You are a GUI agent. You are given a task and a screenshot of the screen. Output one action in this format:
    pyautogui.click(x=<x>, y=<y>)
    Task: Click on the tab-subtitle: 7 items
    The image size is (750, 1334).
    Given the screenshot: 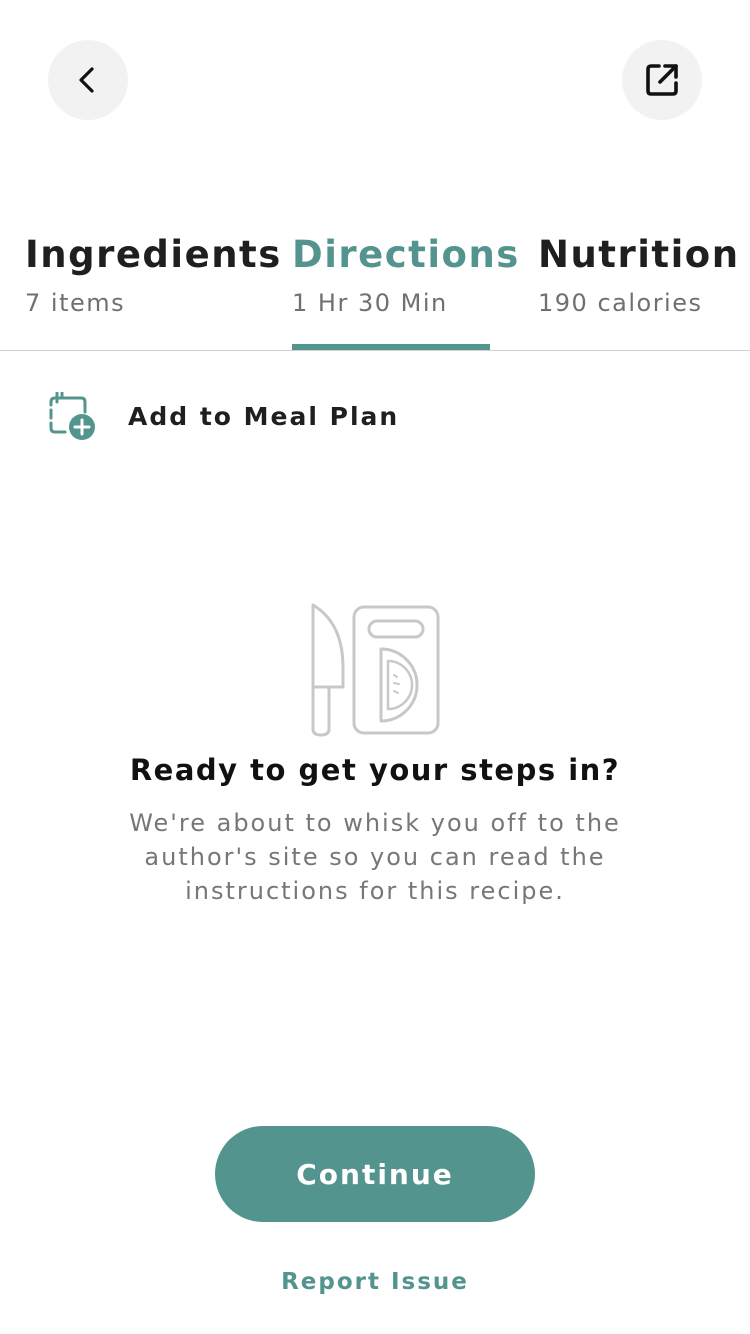 What is the action you would take?
    pyautogui.click(x=75, y=303)
    